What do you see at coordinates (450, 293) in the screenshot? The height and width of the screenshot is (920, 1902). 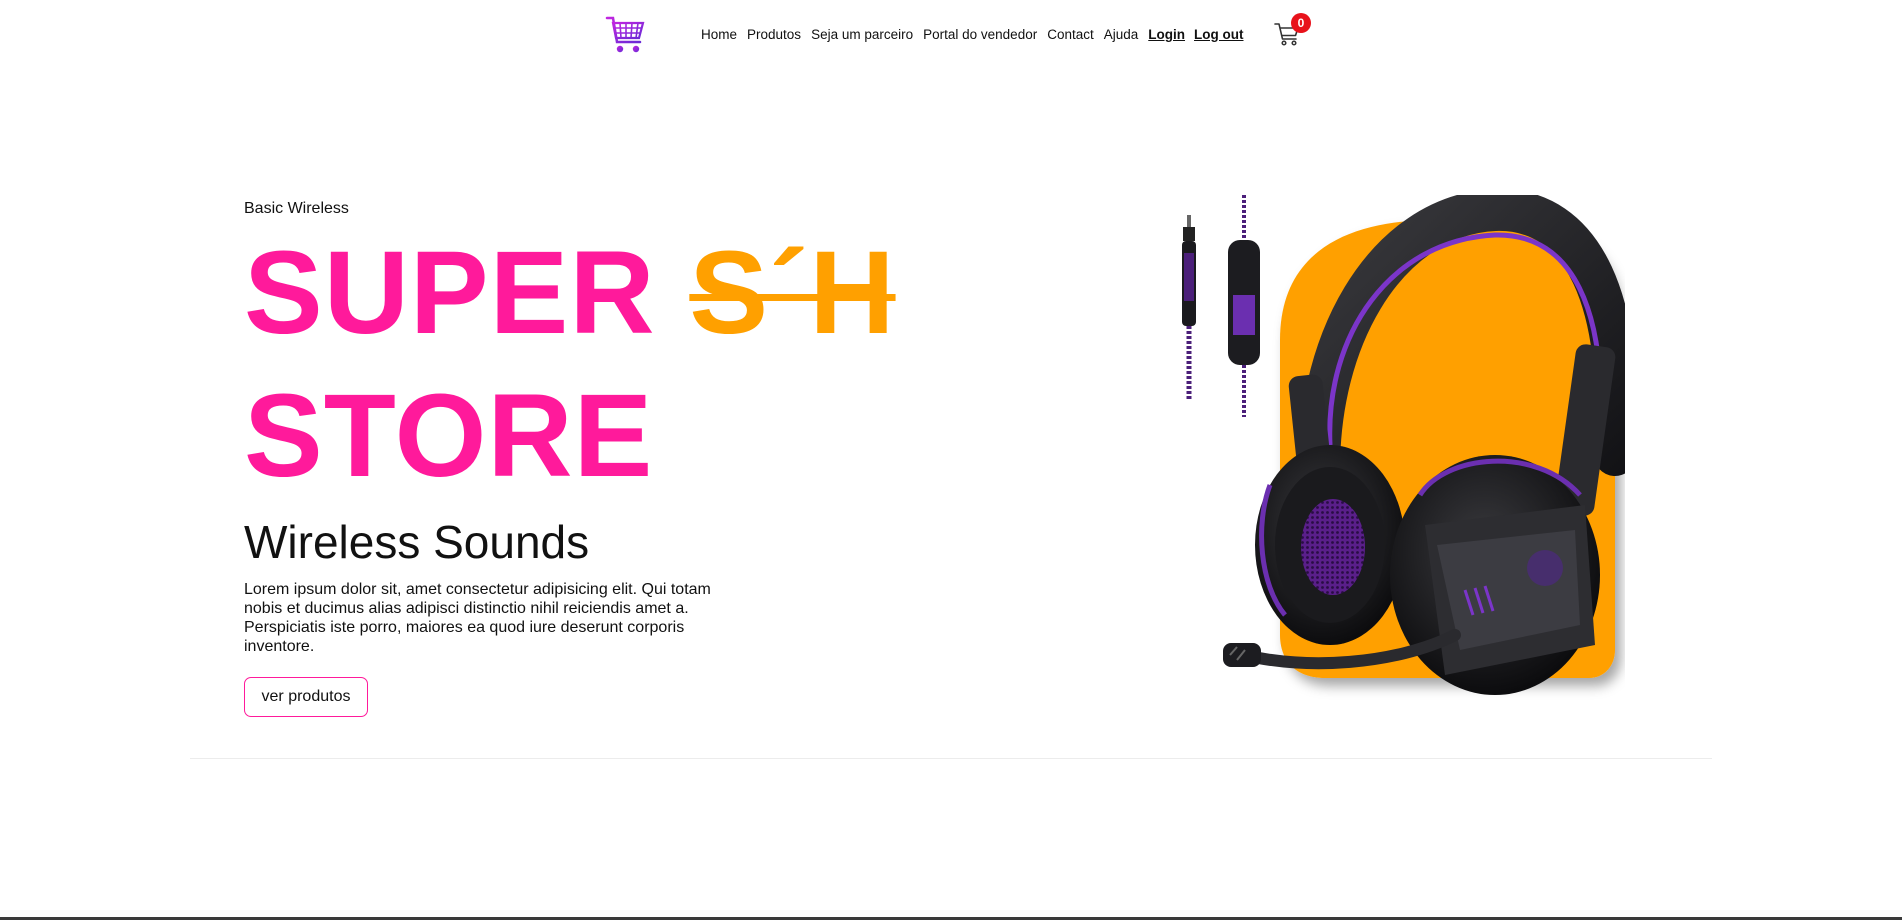 I see `headline-main: SUPER` at bounding box center [450, 293].